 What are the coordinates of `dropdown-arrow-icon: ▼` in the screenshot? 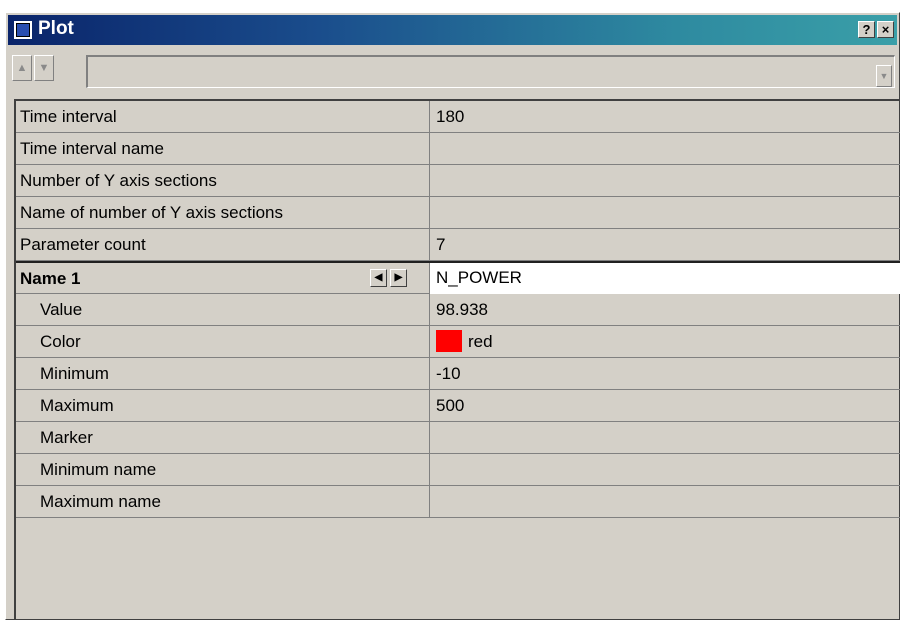 It's located at (884, 76).